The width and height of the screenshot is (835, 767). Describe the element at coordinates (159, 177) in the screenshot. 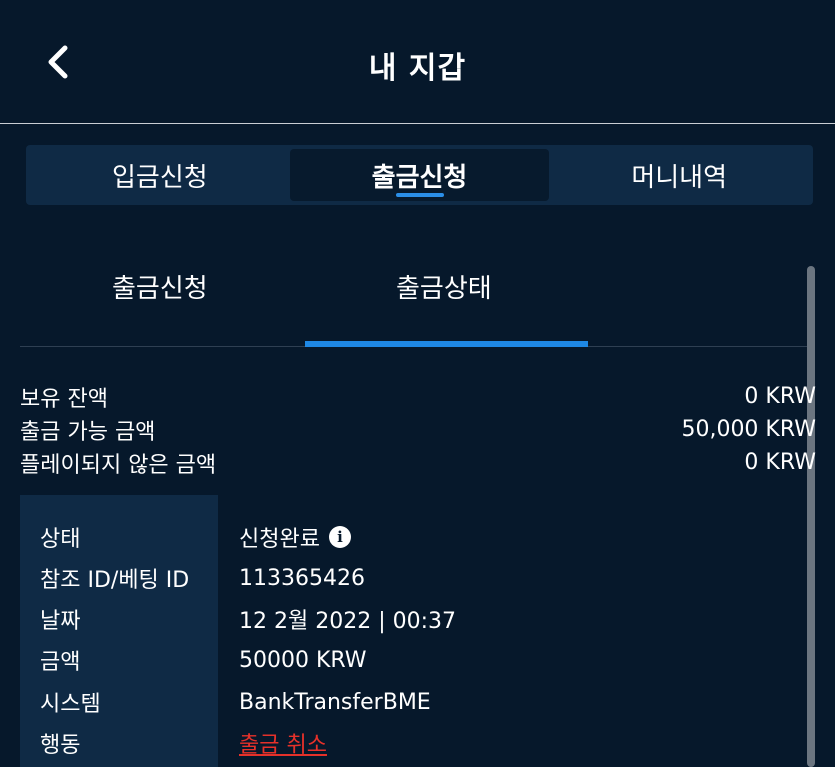

I see `tab-deposit-label: 입금신청` at that location.